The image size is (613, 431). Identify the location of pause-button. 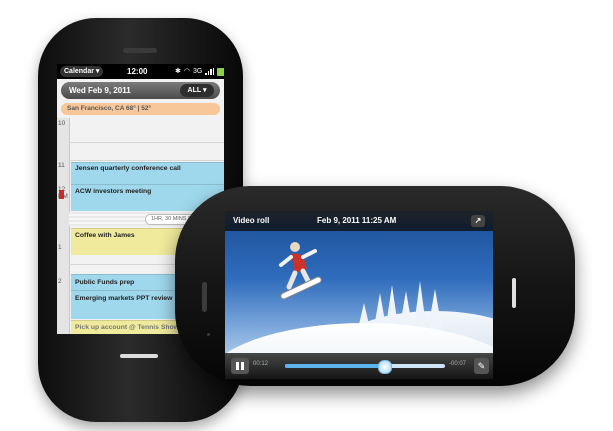
(240, 366).